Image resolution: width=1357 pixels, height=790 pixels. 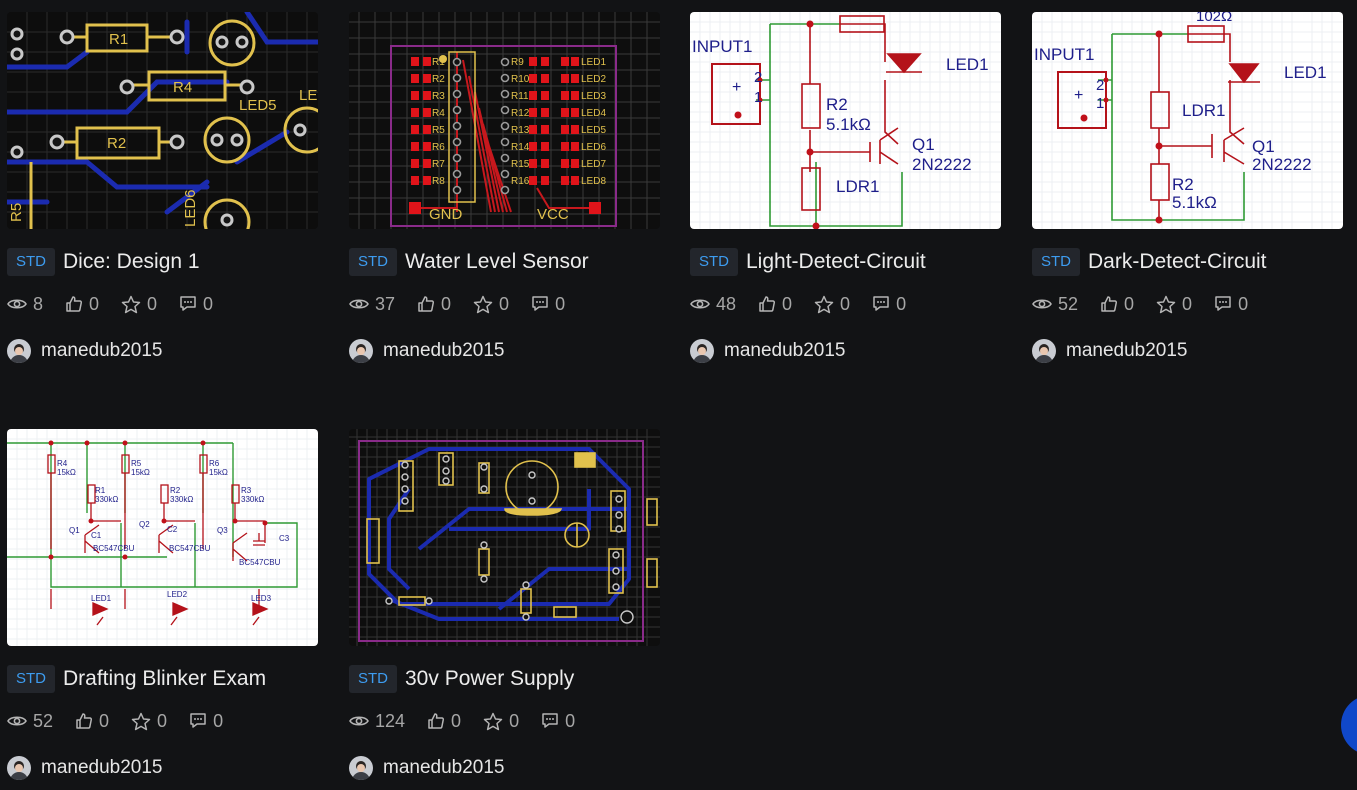 I want to click on label-gnd: GND, so click(x=446, y=214).